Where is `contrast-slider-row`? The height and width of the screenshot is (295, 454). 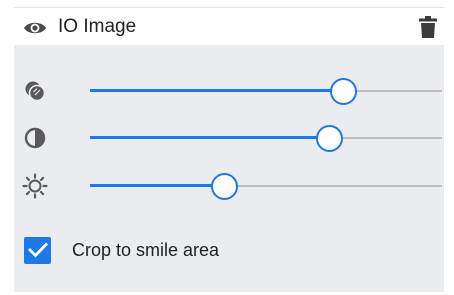
contrast-slider-row is located at coordinates (229, 138).